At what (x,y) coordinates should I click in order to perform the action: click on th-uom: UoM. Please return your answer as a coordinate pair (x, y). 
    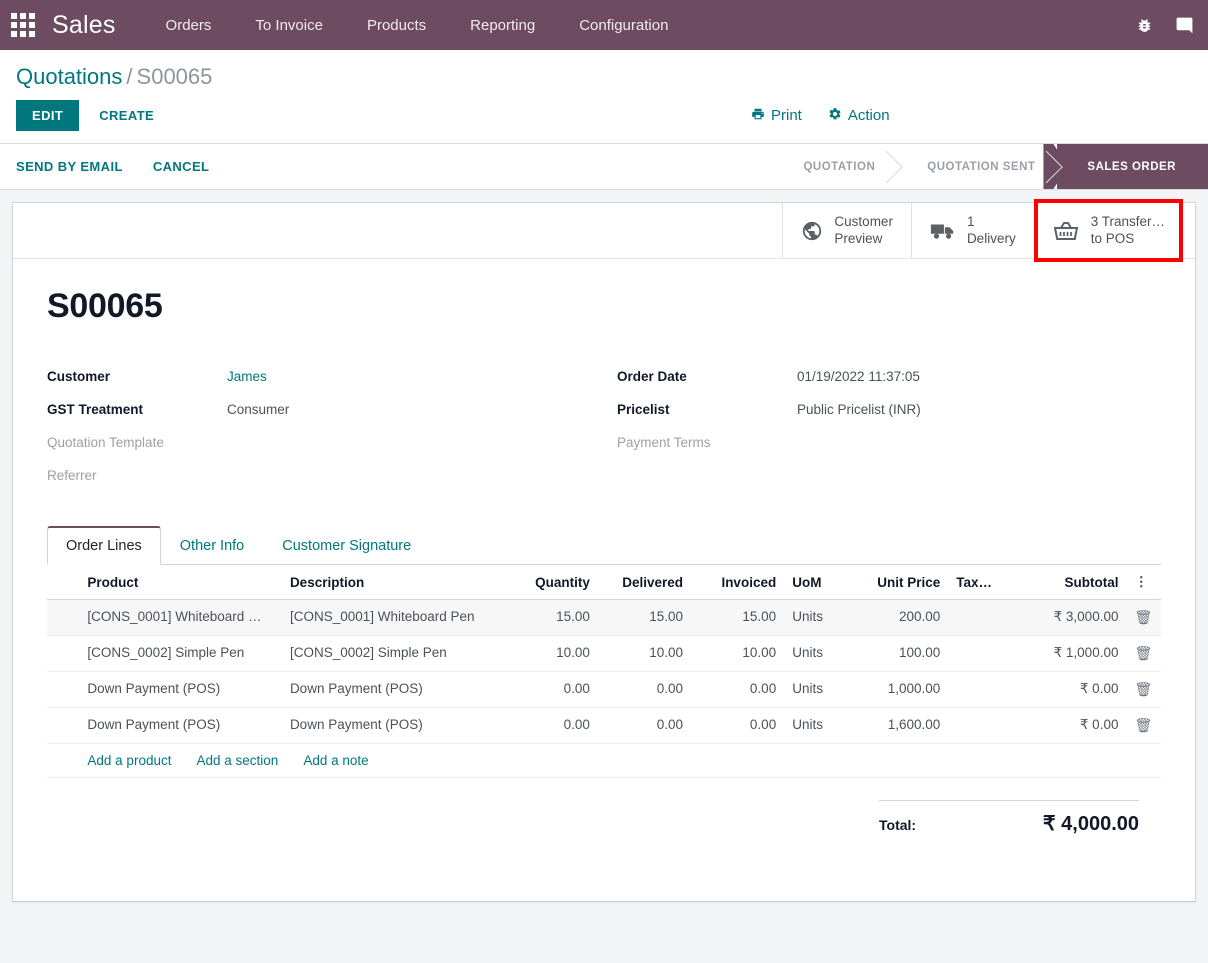
    Looking at the image, I should click on (815, 582).